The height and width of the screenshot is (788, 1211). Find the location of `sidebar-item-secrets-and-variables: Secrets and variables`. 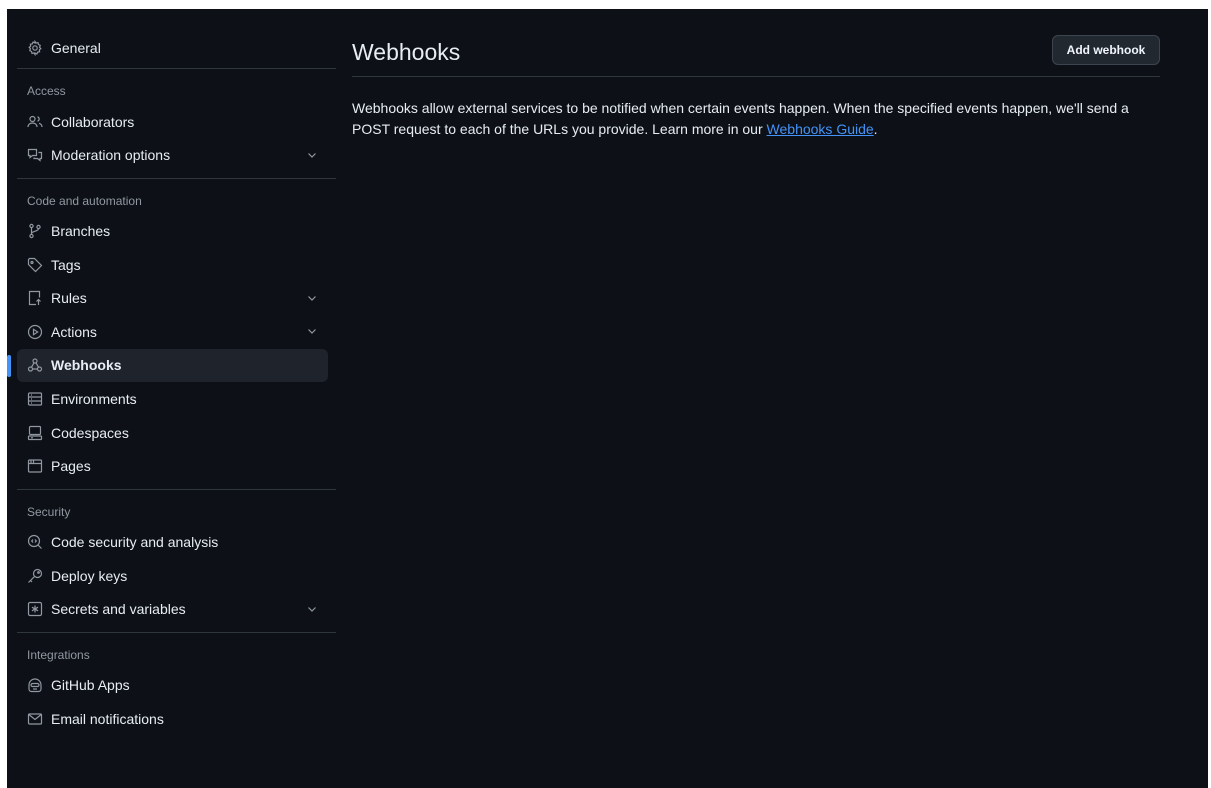

sidebar-item-secrets-and-variables: Secrets and variables is located at coordinates (172, 609).